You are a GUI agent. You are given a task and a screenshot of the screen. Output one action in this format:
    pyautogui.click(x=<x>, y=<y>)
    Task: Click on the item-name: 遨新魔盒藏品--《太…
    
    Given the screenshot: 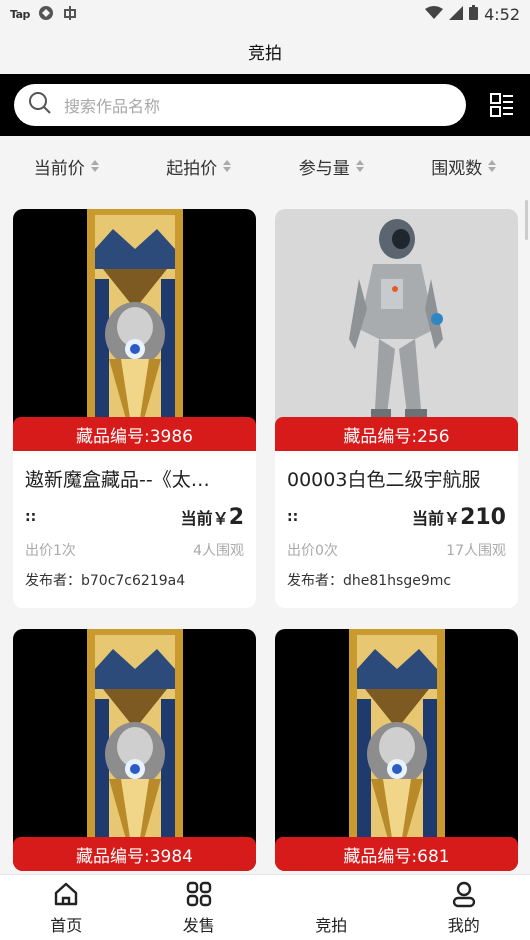 What is the action you would take?
    pyautogui.click(x=117, y=480)
    